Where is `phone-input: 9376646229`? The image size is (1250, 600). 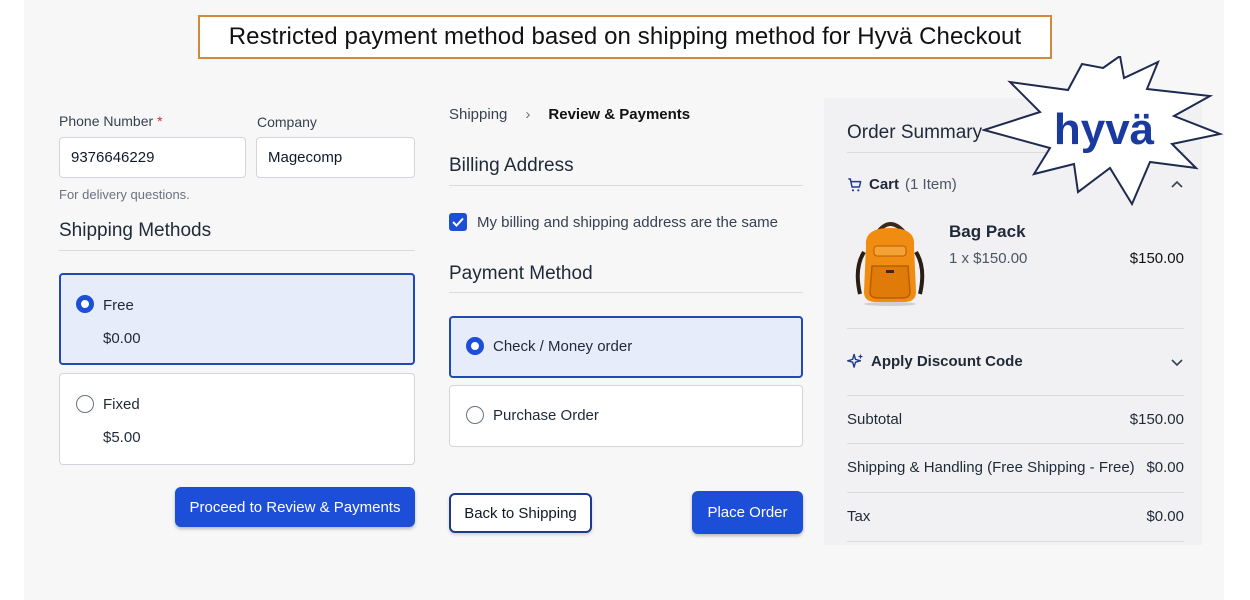
phone-input: 9376646229 is located at coordinates (152, 157).